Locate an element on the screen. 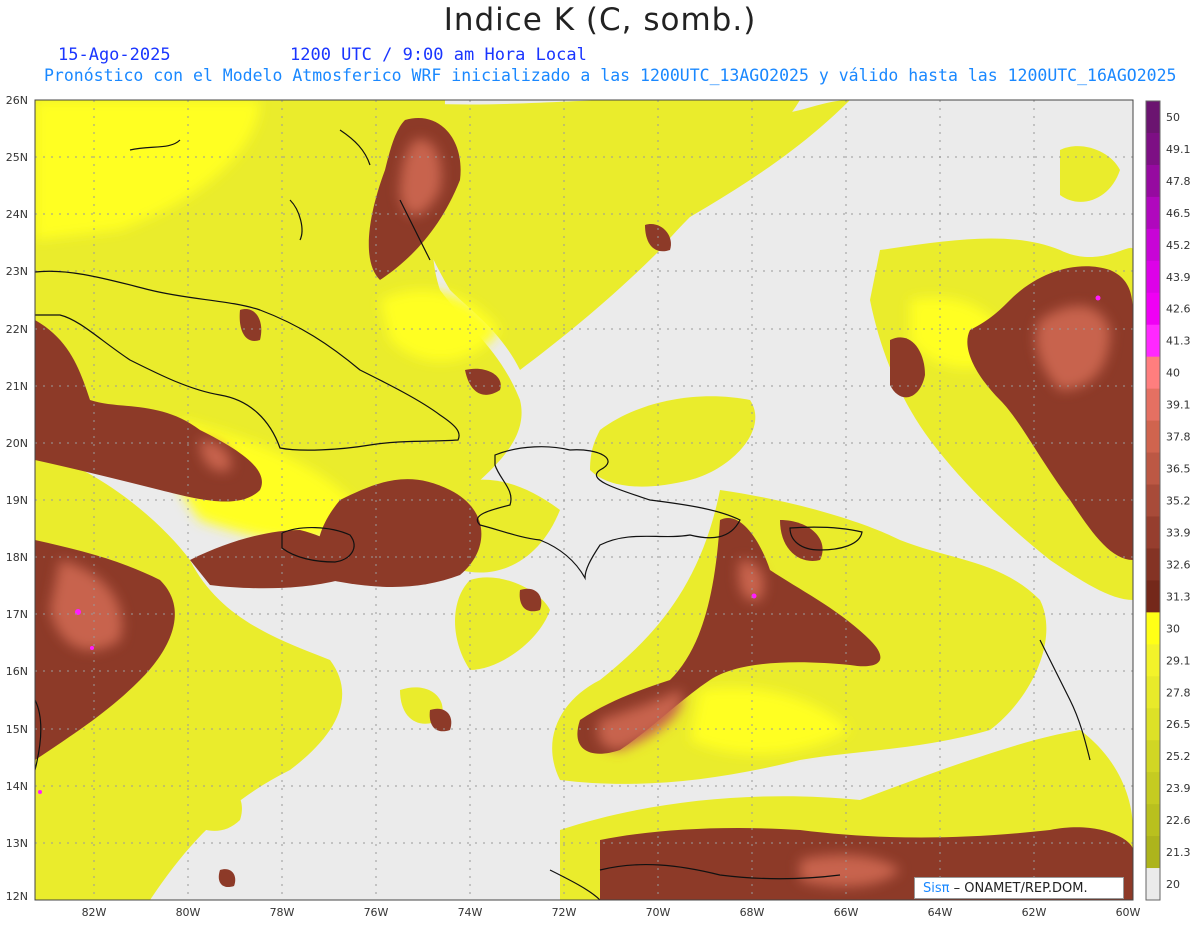  lon-label: 74W is located at coordinates (470, 912).